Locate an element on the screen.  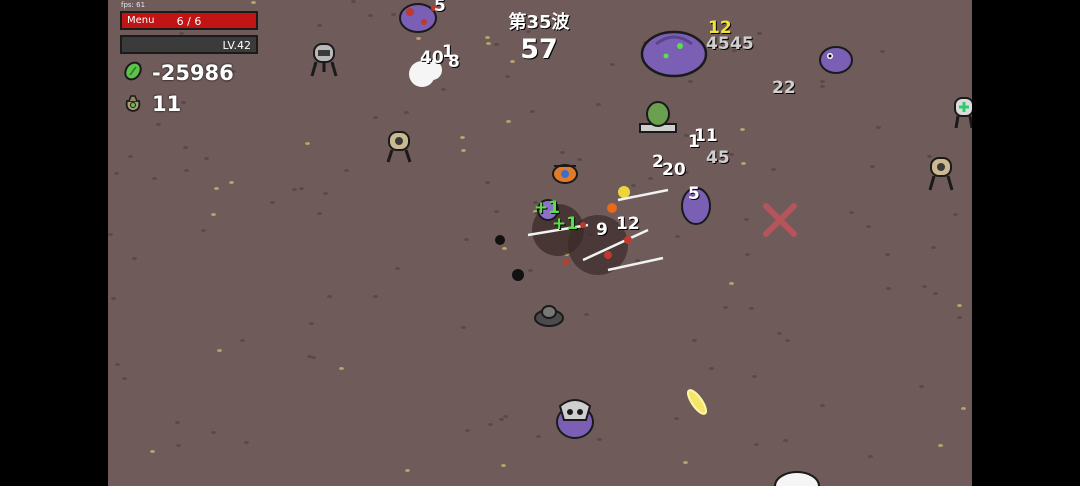
damage-number: 1 is located at coordinates (694, 142).